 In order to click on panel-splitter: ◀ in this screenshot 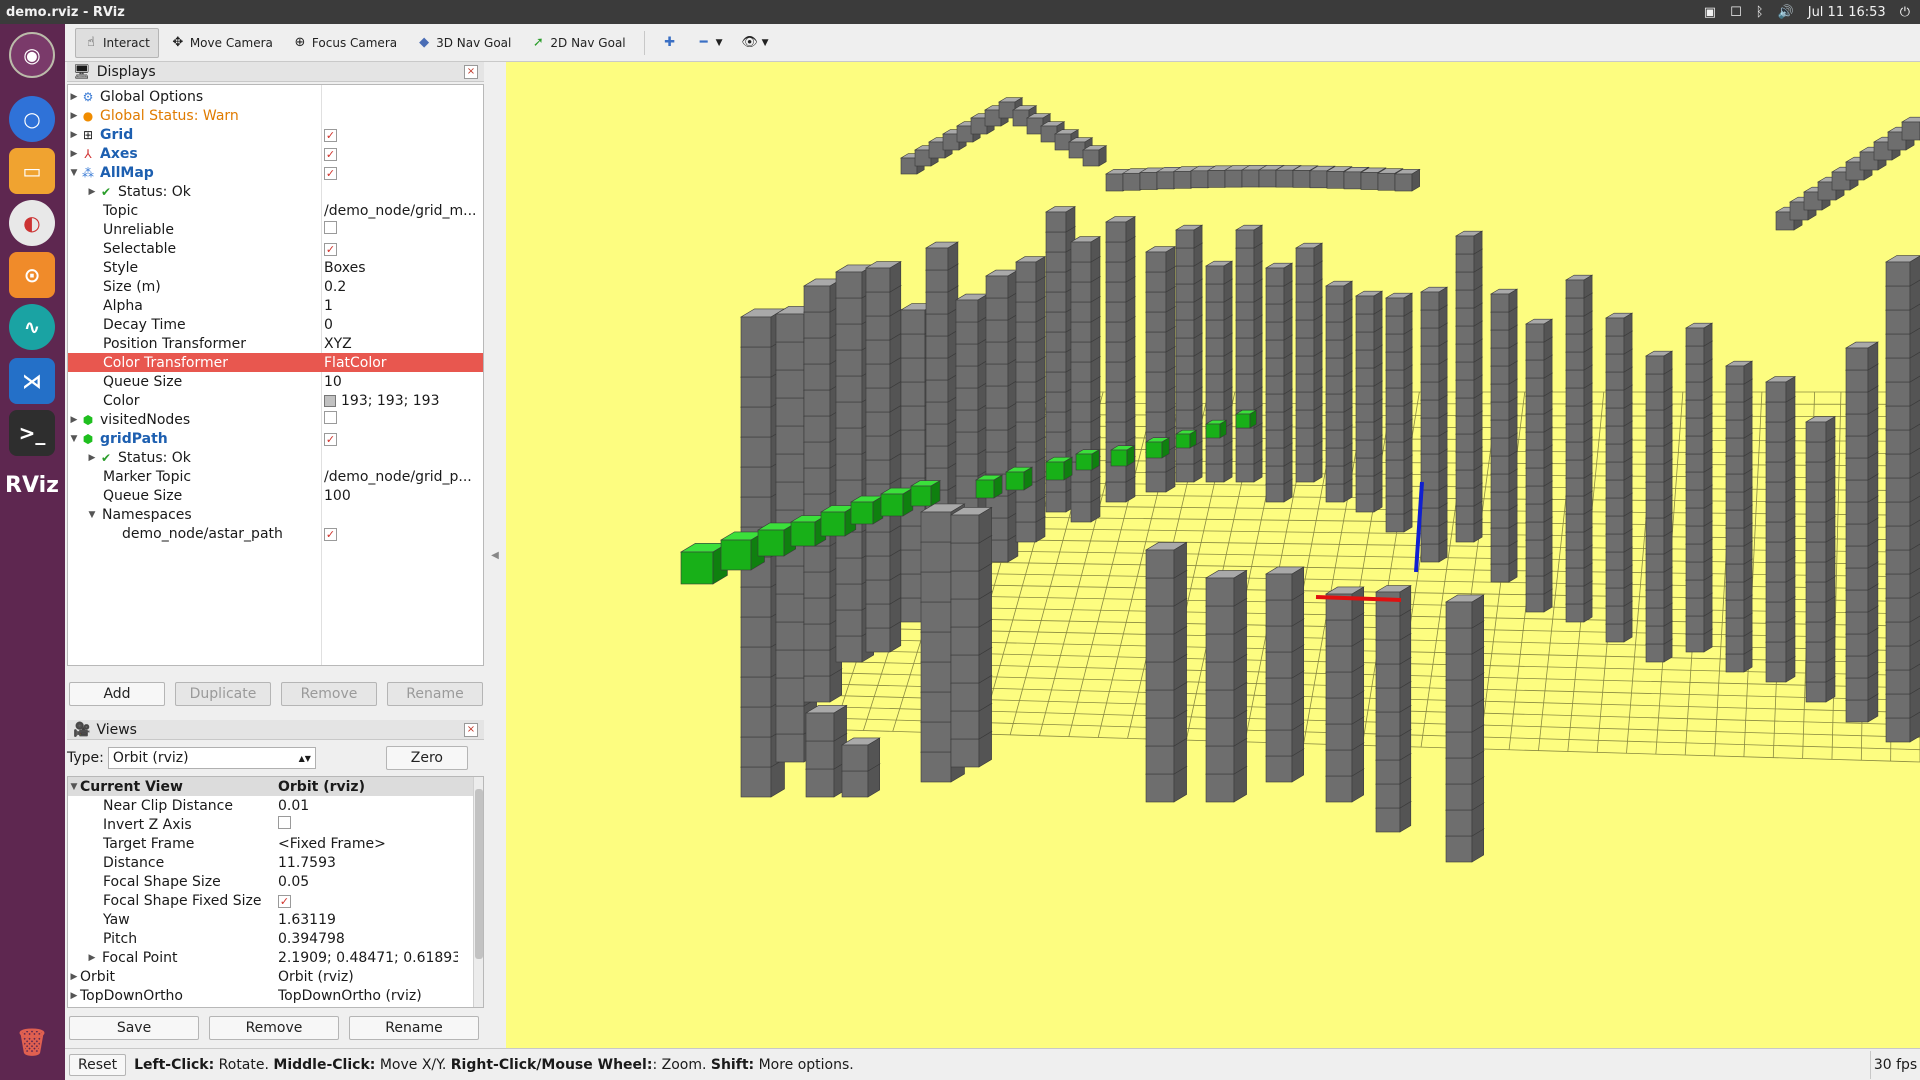, I will do `click(495, 555)`.